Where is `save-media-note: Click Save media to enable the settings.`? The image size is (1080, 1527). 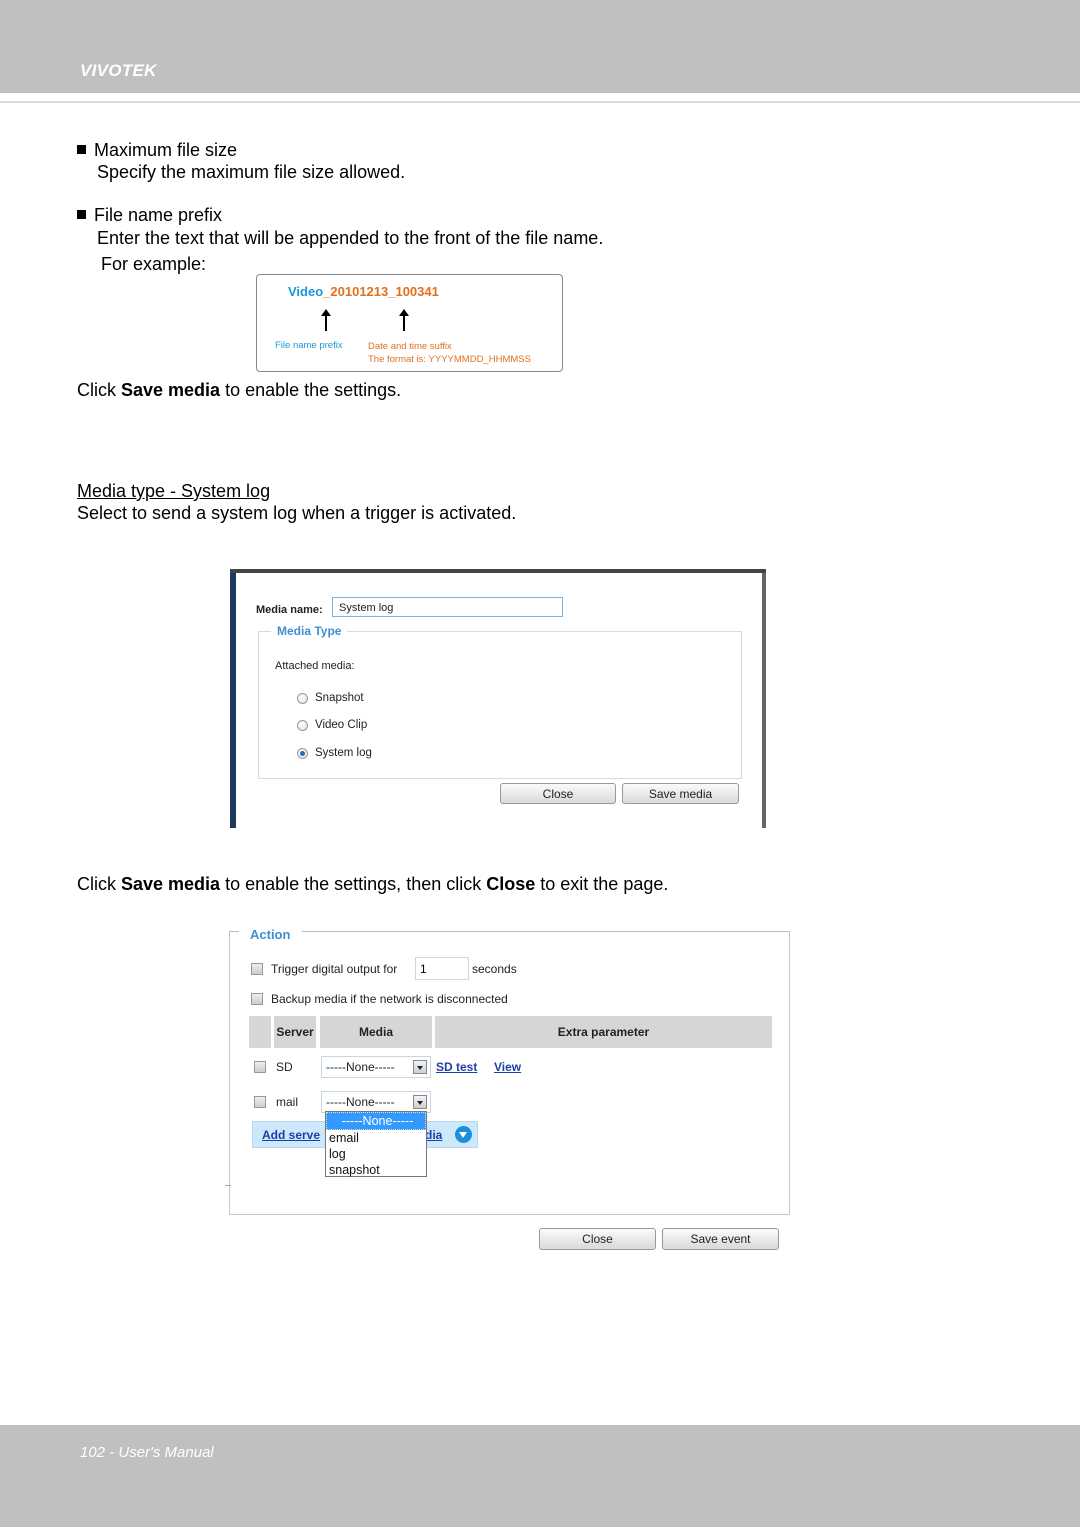 save-media-note: Click Save media to enable the settings. is located at coordinates (239, 390).